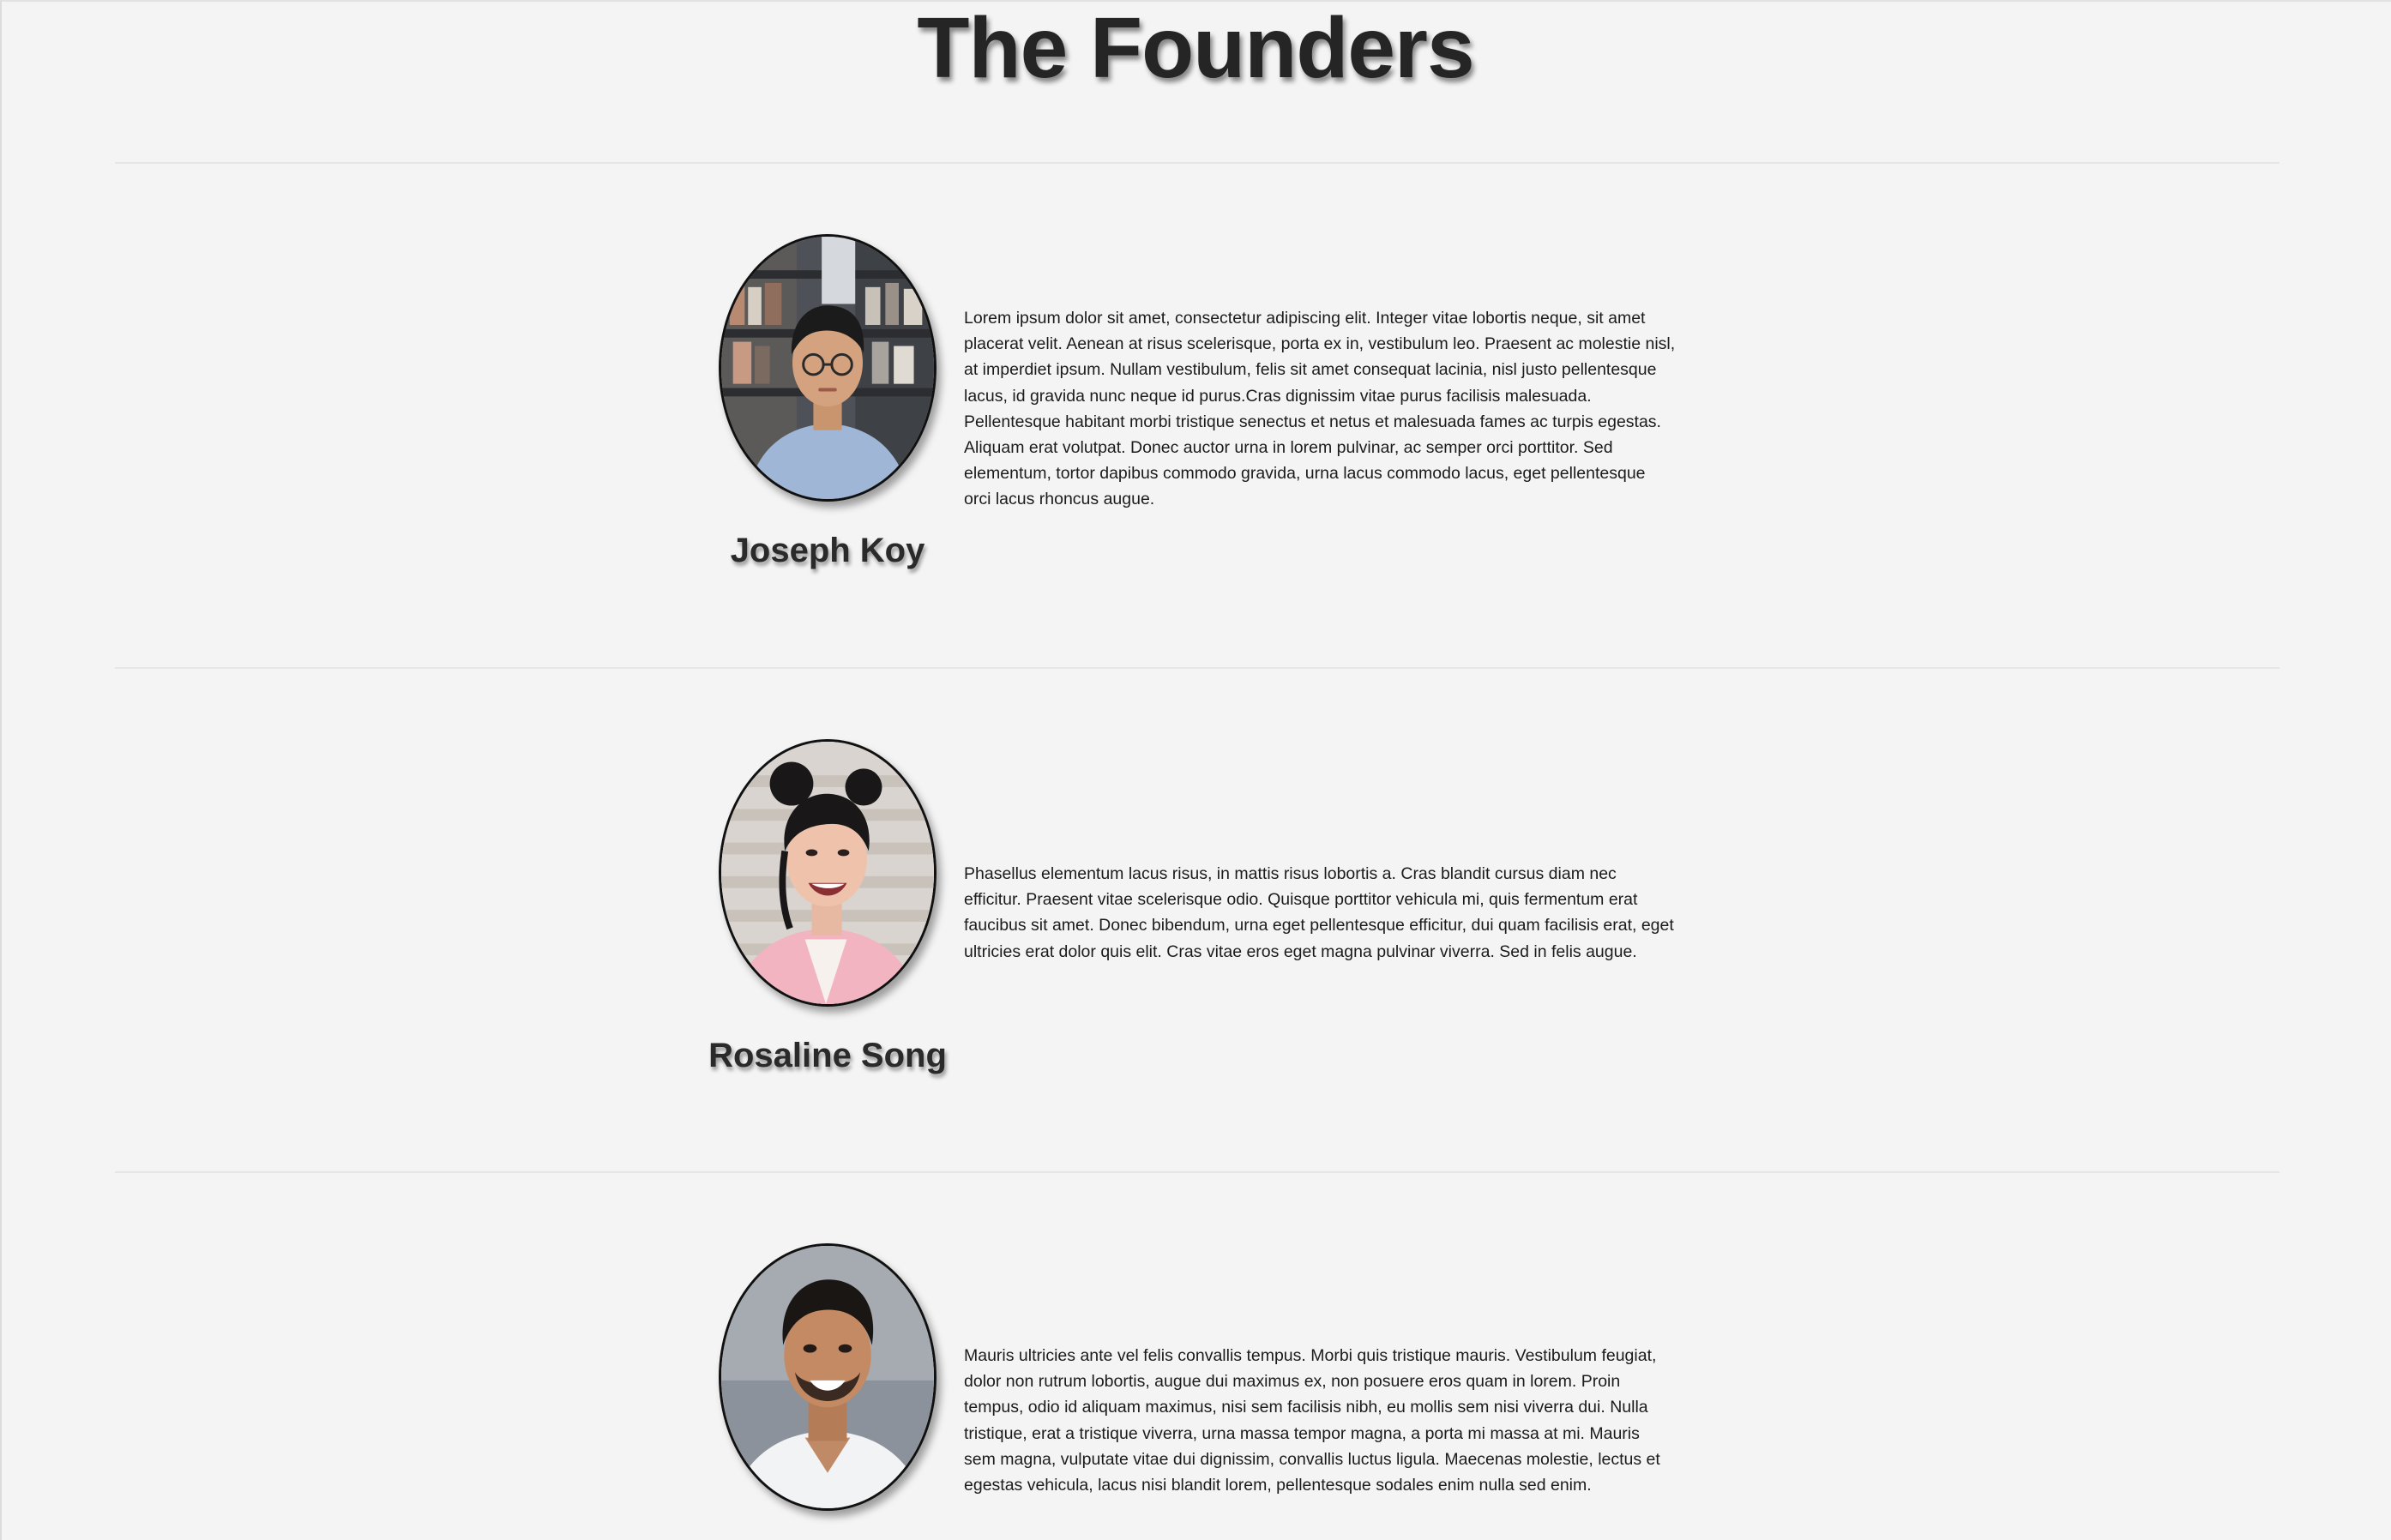 The width and height of the screenshot is (2391, 1540). I want to click on founder-portrait-joseph-icon, so click(827, 368).